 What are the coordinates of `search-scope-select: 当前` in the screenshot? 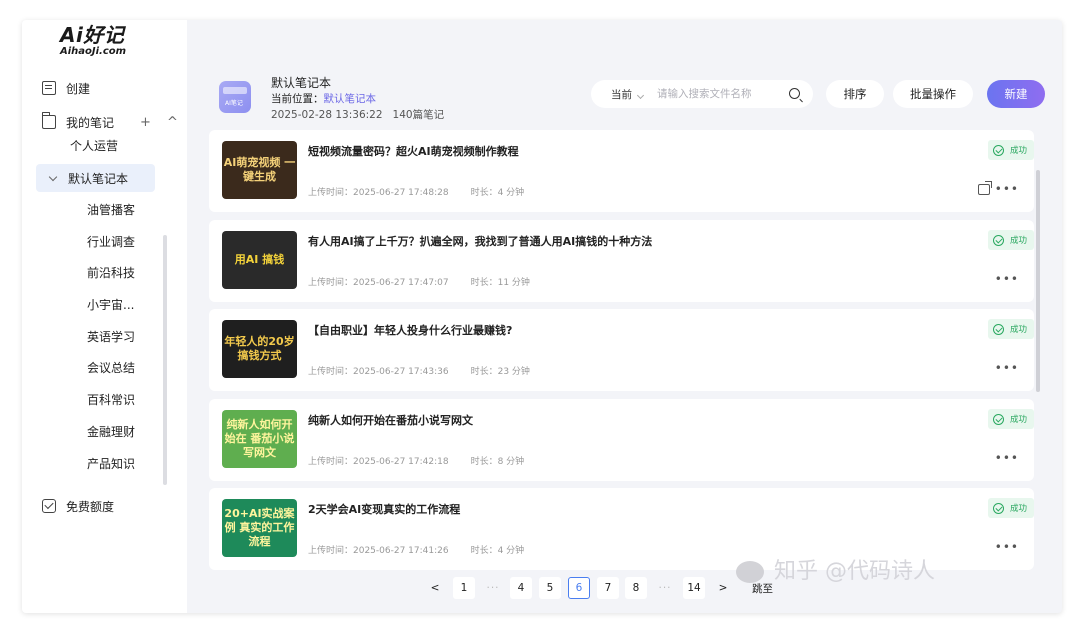 It's located at (628, 94).